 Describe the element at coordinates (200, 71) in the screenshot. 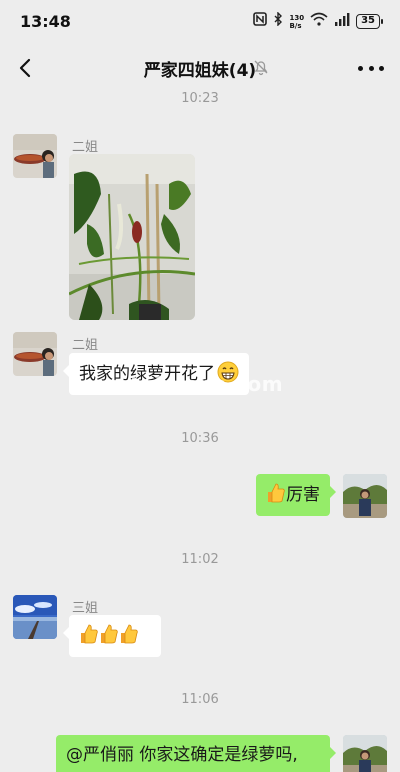

I see `chat-title: 严家四姐妹(4)` at that location.